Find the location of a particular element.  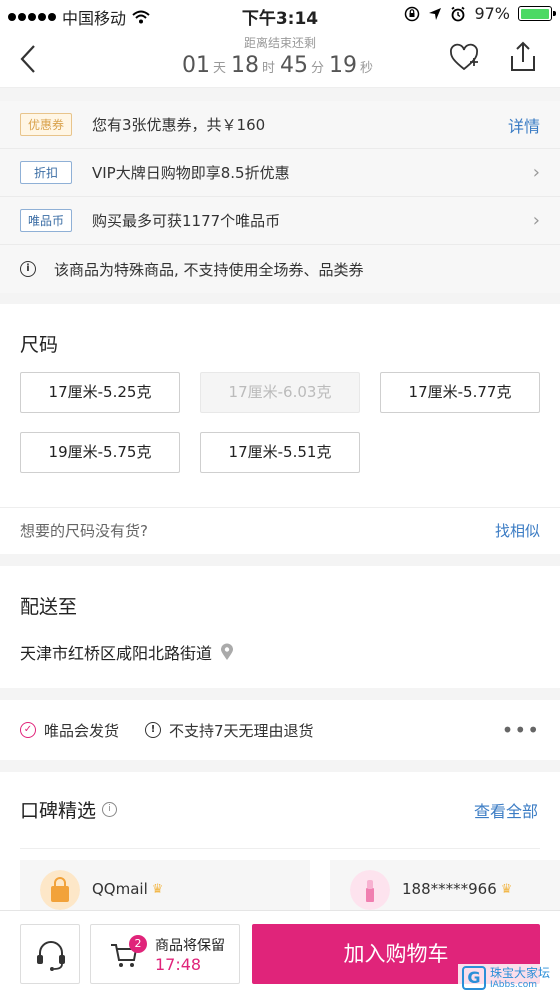

more-icon: ••• is located at coordinates (521, 730).